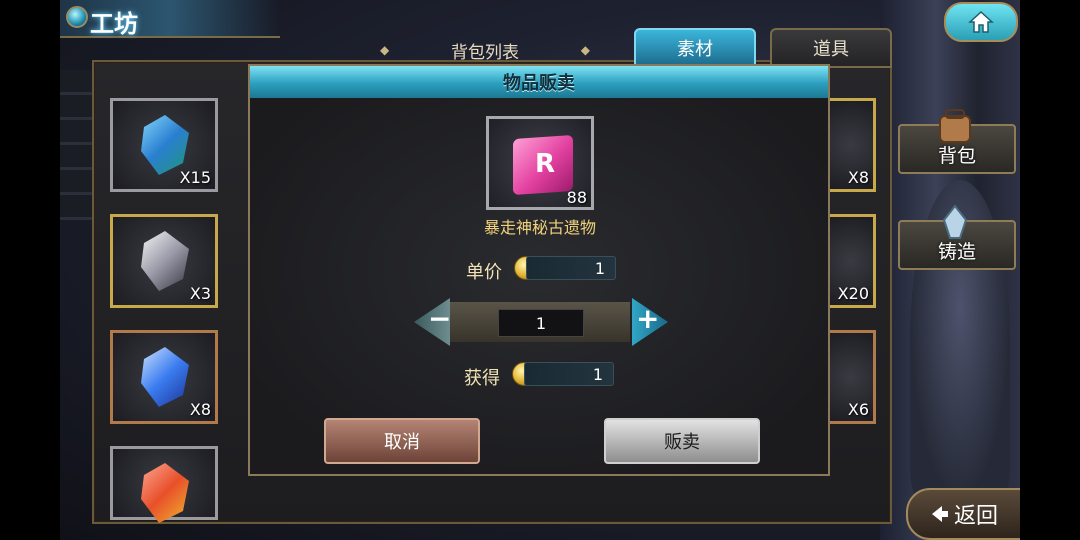  What do you see at coordinates (955, 126) in the screenshot?
I see `backpack-icon` at bounding box center [955, 126].